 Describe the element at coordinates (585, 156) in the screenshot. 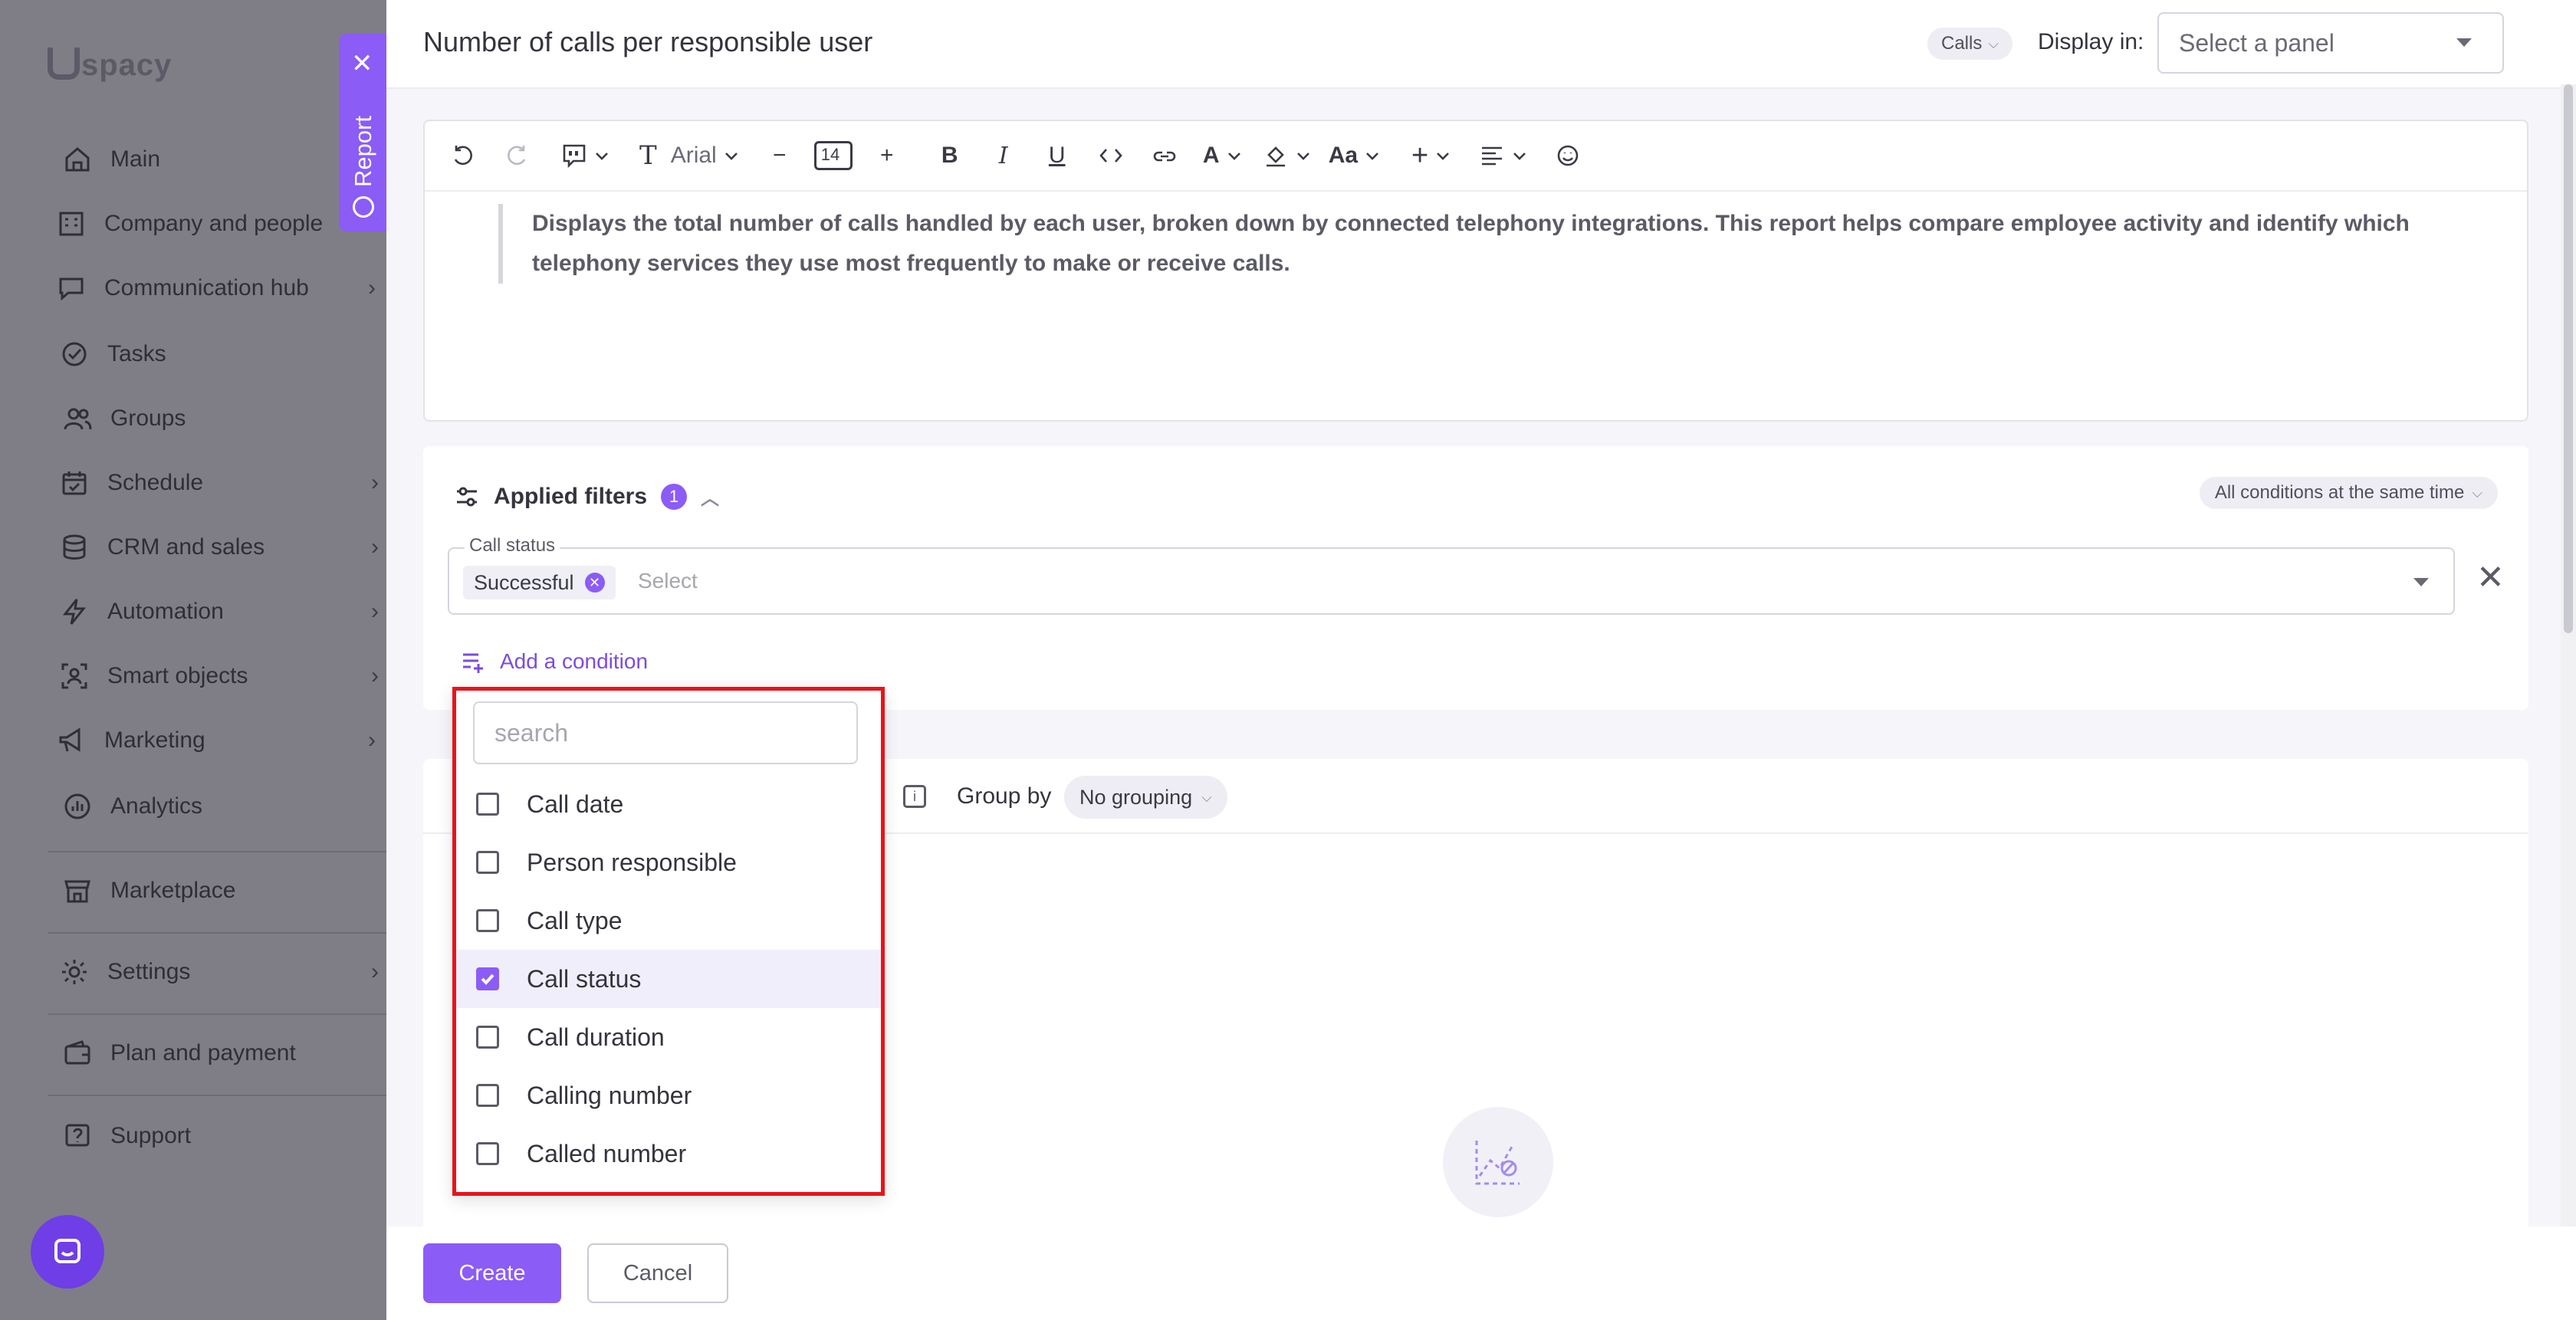

I see `quote-button` at that location.